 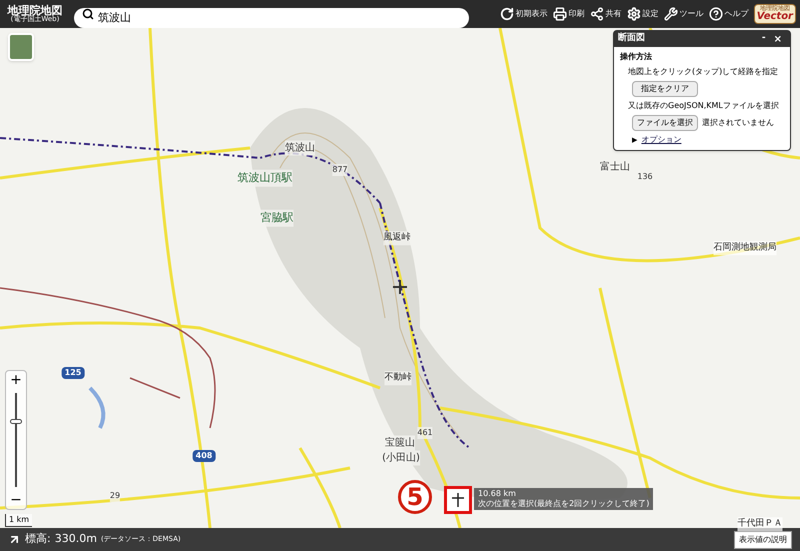 I want to click on map-label: 125, so click(x=73, y=373).